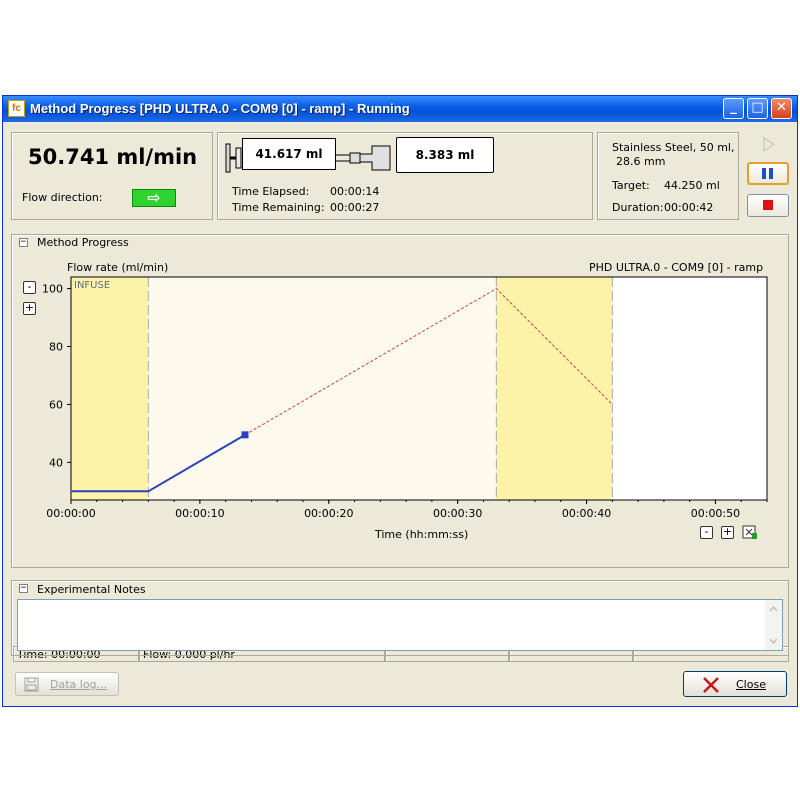 Image resolution: width=800 pixels, height=800 pixels. Describe the element at coordinates (457, 513) in the screenshot. I see `x-tick-label: 00:00:30` at that location.